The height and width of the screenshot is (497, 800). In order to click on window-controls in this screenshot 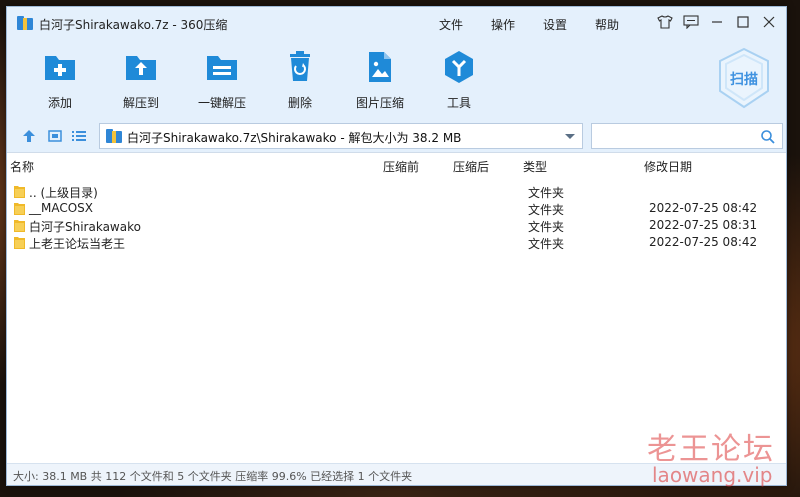, I will do `click(717, 22)`.